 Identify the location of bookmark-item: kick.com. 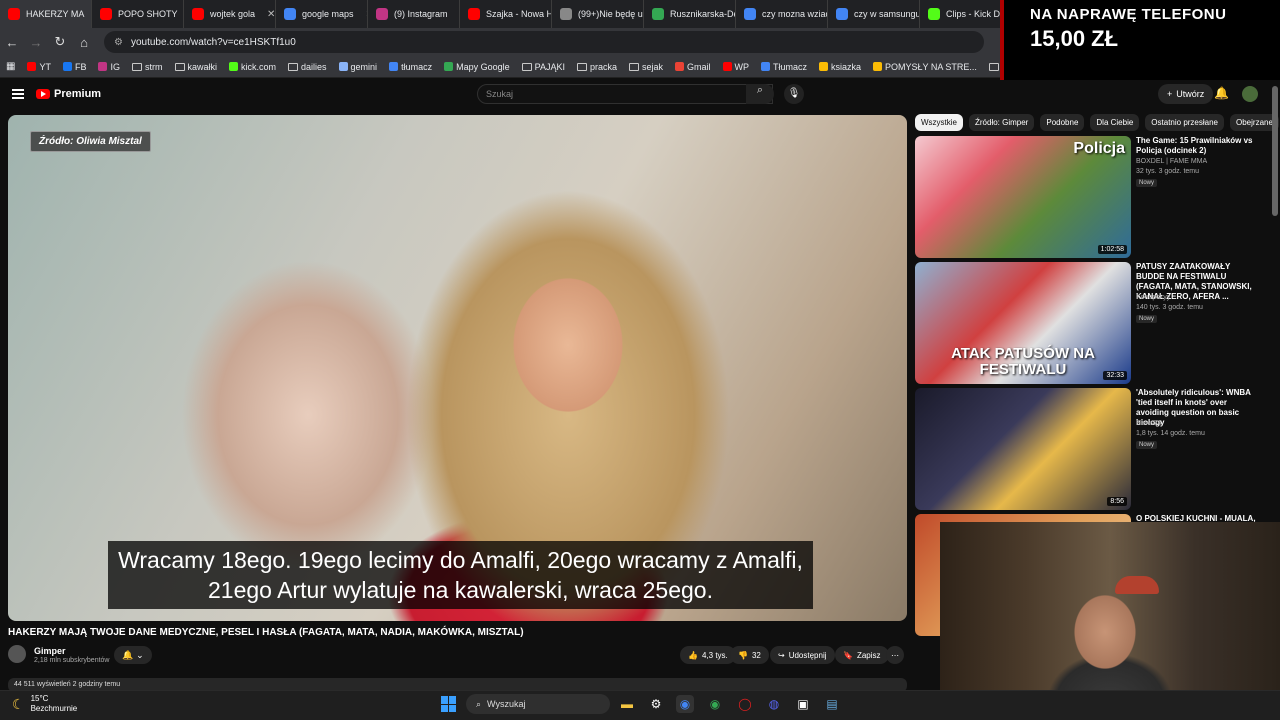
(252, 67).